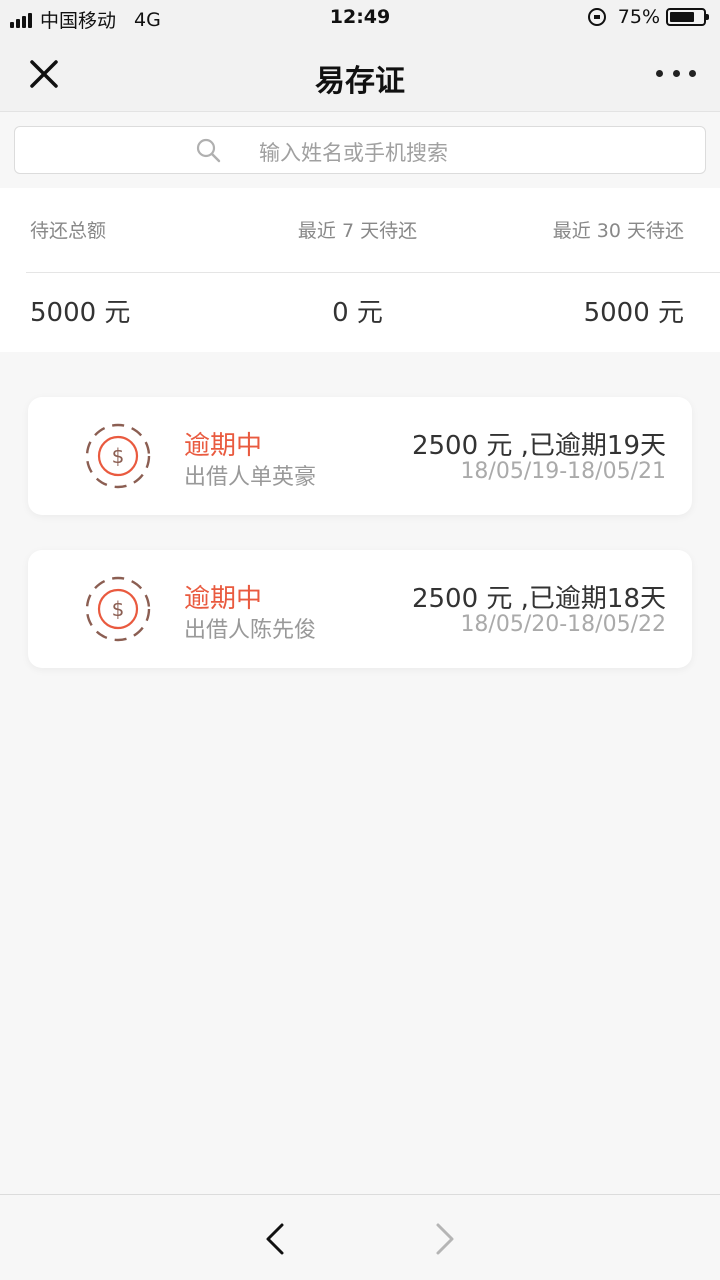  Describe the element at coordinates (682, 17) in the screenshot. I see `battery-fill` at that location.